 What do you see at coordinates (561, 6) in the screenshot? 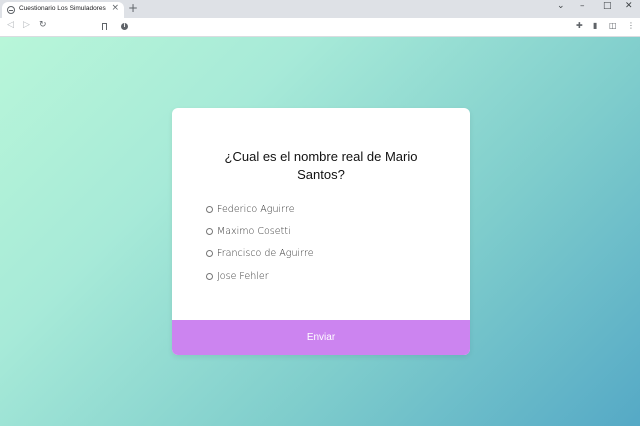
I see `tab-search-icon: ⌄` at bounding box center [561, 6].